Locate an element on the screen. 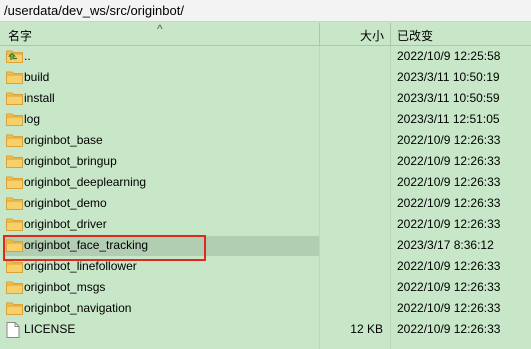  parent-folder-icon is located at coordinates (14, 56).